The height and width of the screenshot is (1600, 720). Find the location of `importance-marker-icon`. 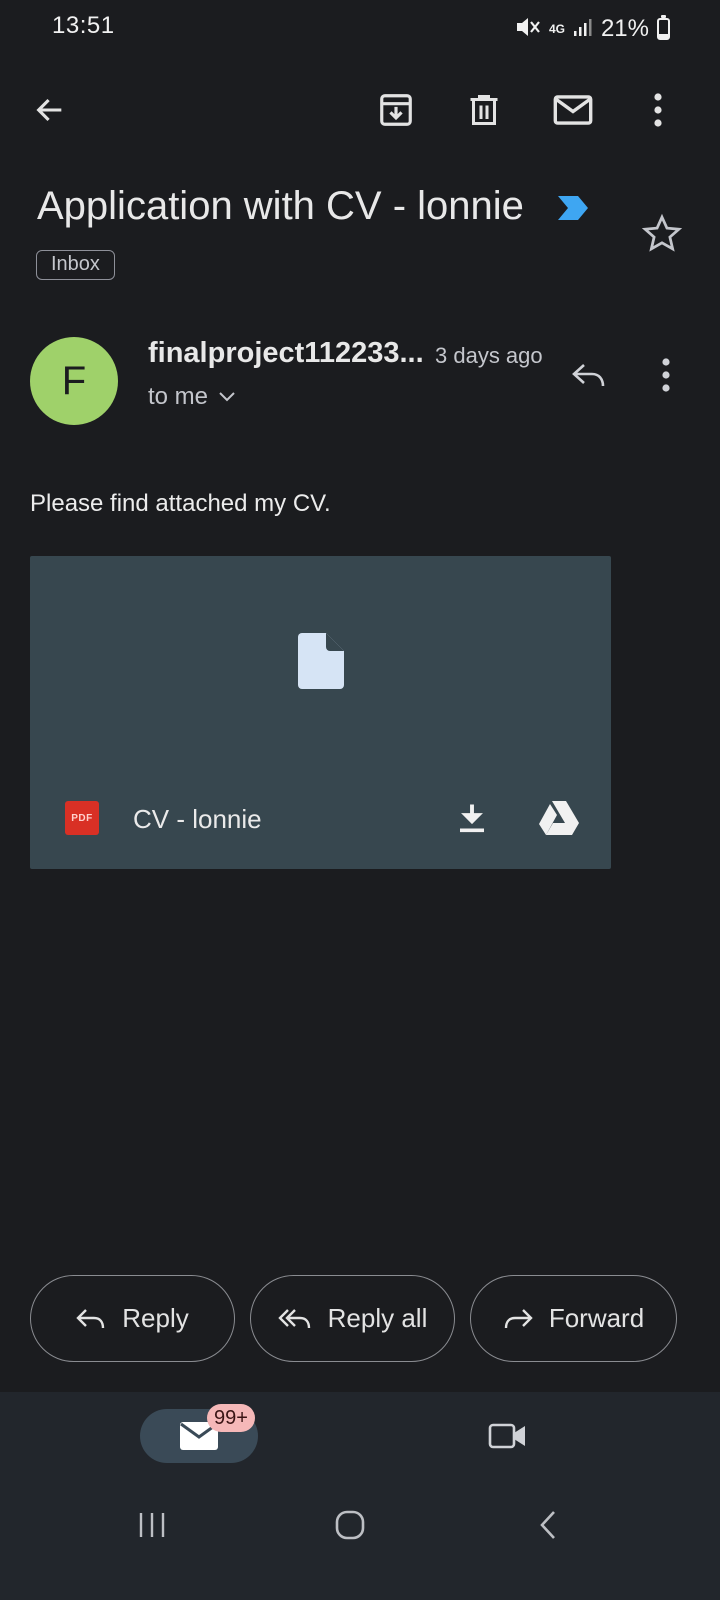

importance-marker-icon is located at coordinates (573, 210).